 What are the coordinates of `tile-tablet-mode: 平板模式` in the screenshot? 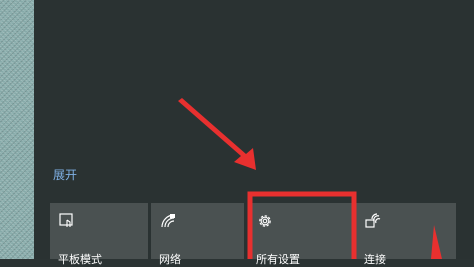 It's located at (99, 234).